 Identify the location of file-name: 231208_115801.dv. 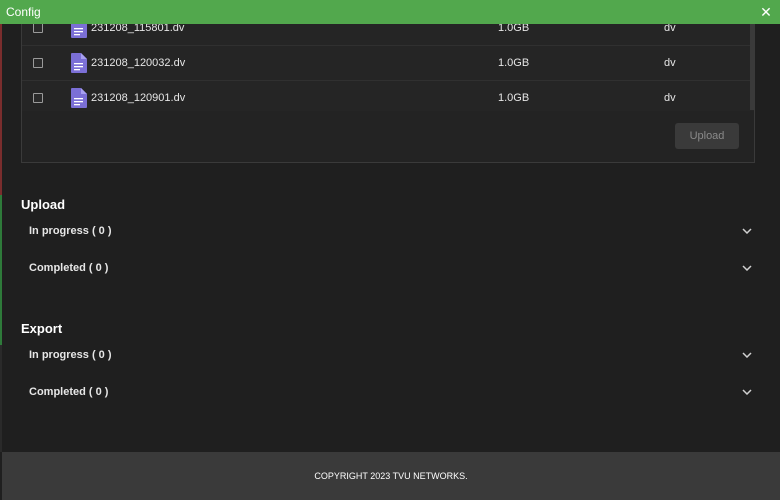
(138, 29).